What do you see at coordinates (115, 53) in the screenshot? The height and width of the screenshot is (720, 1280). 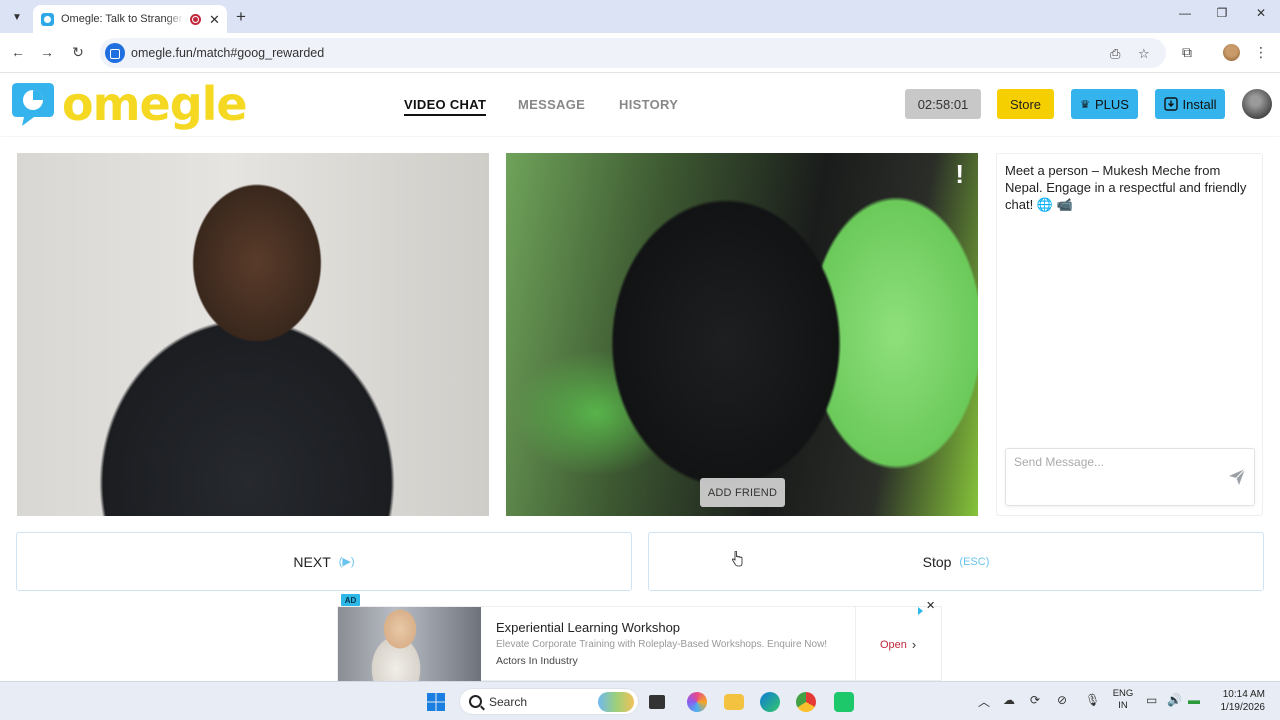 I see `site-info-icon` at bounding box center [115, 53].